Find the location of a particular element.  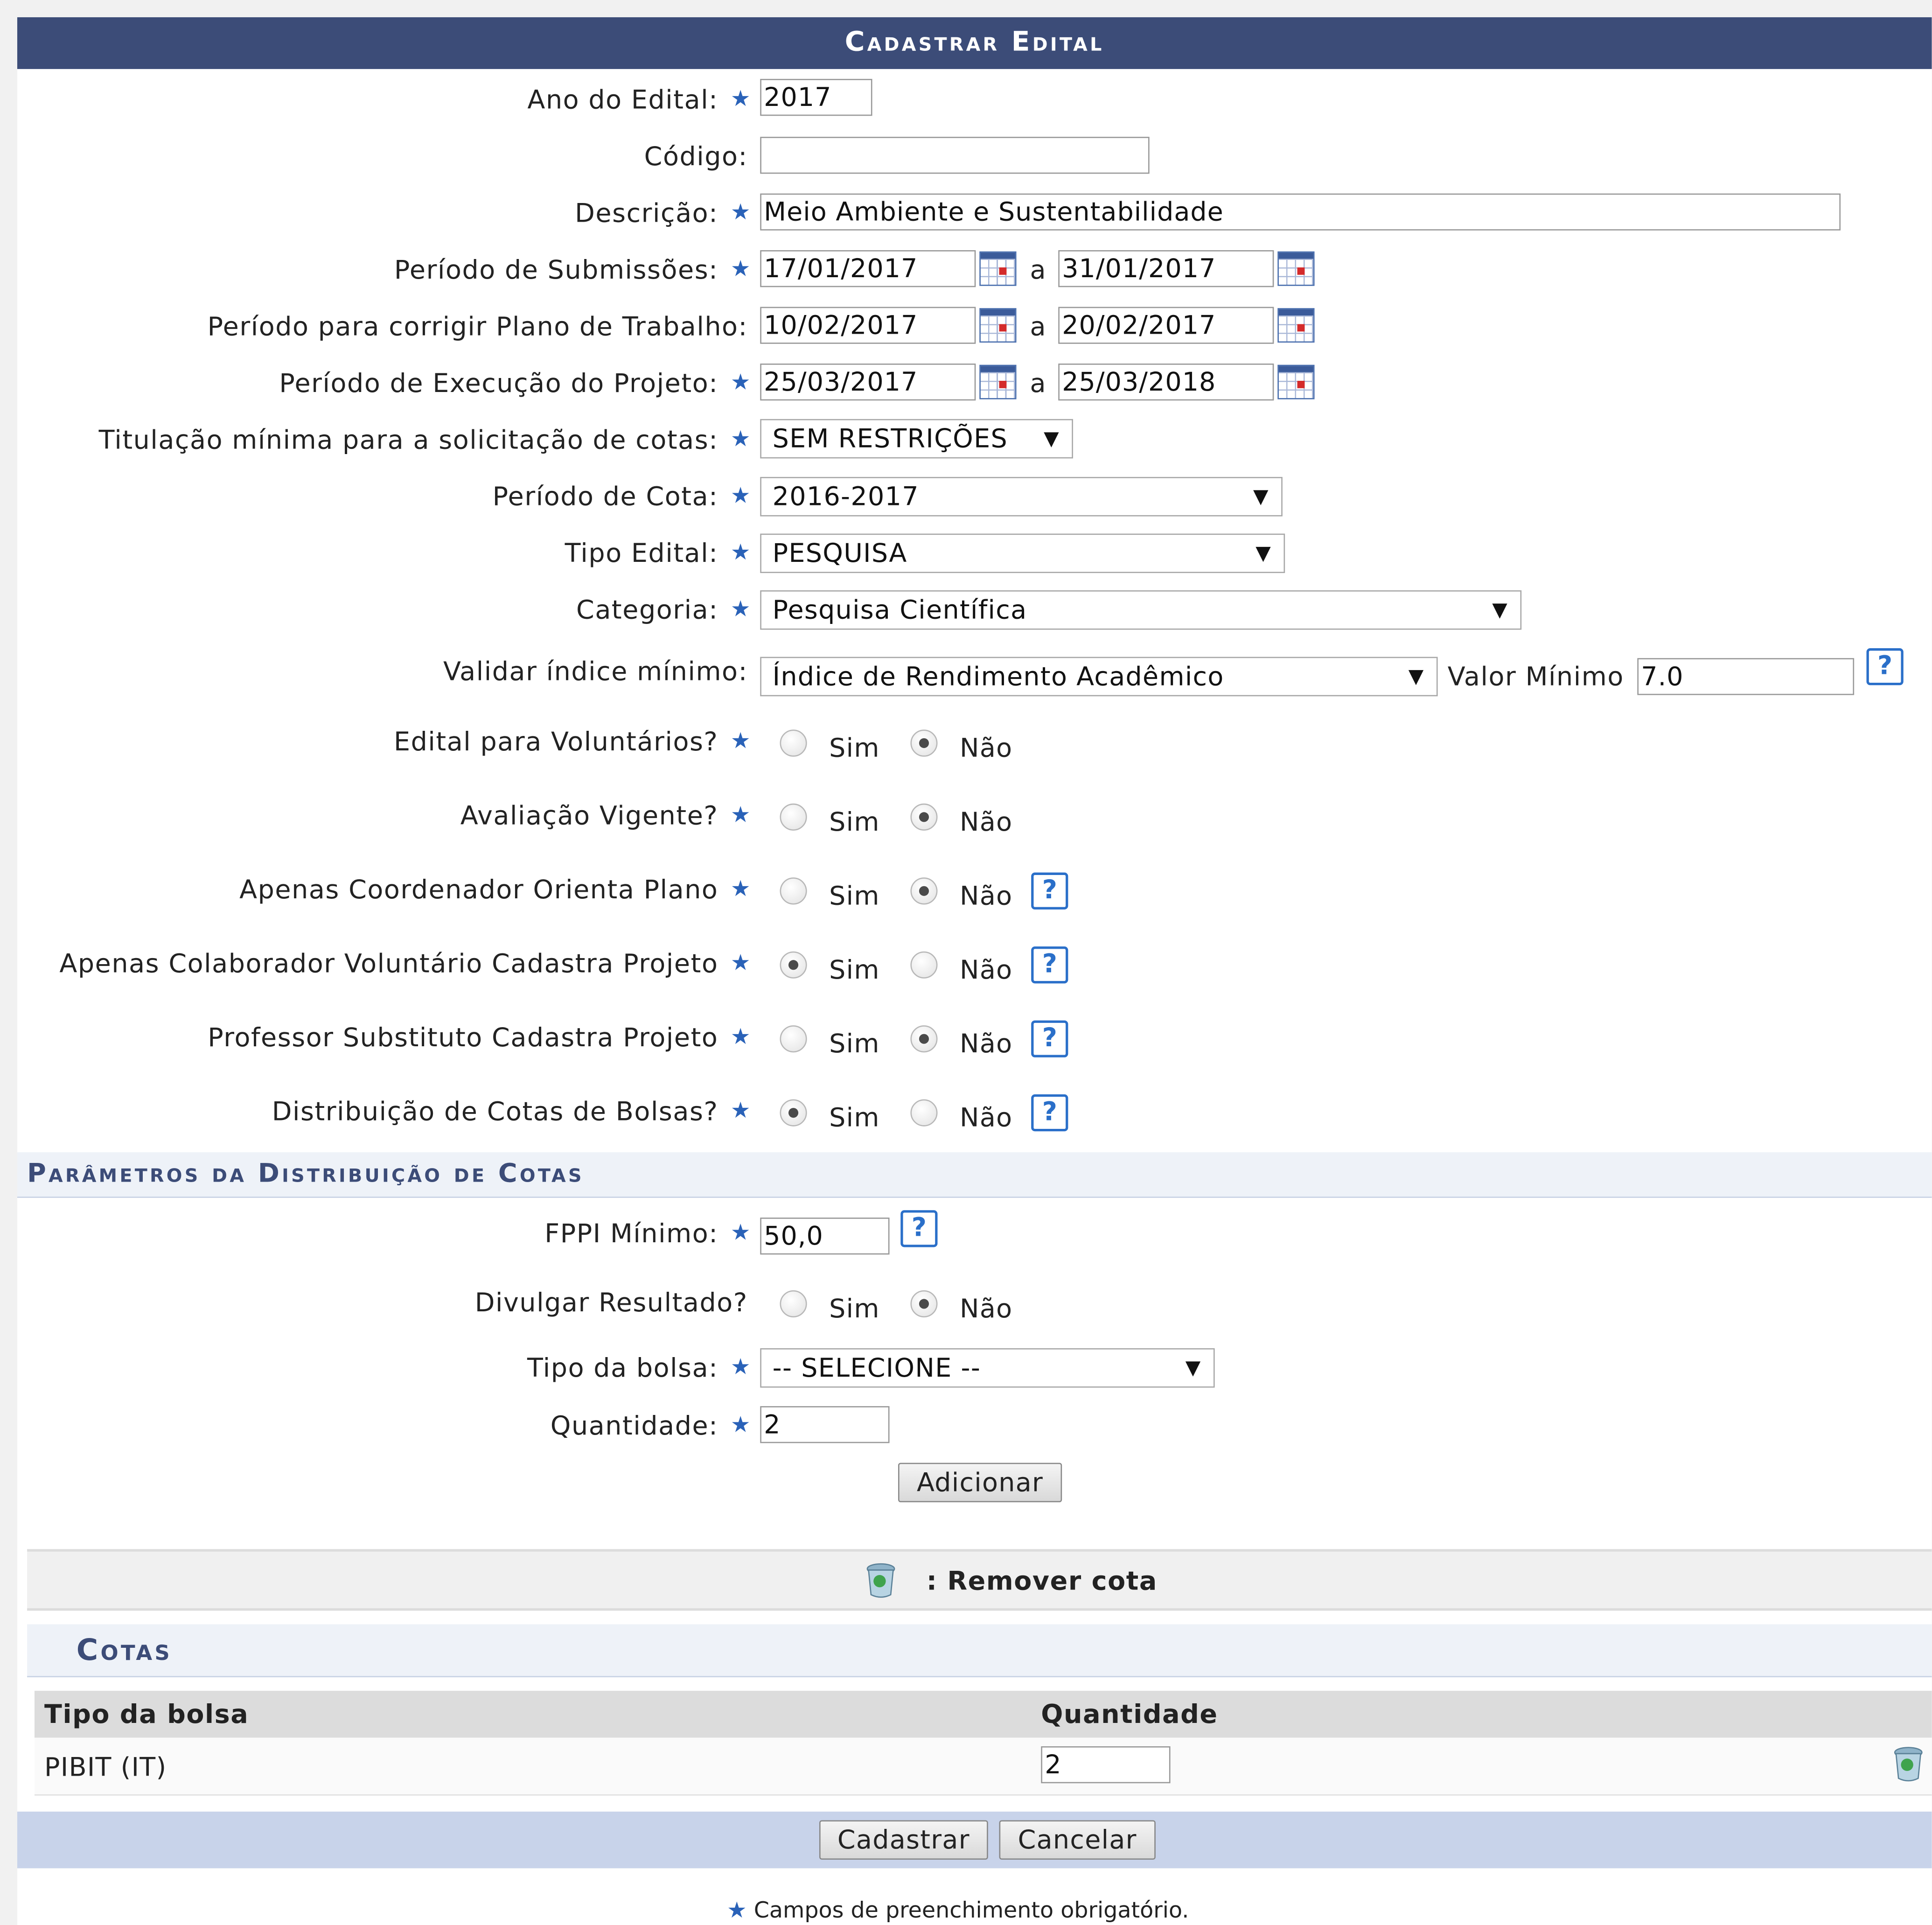

periodo-cota-select: 2016-2017 ▼ is located at coordinates (1021, 496).